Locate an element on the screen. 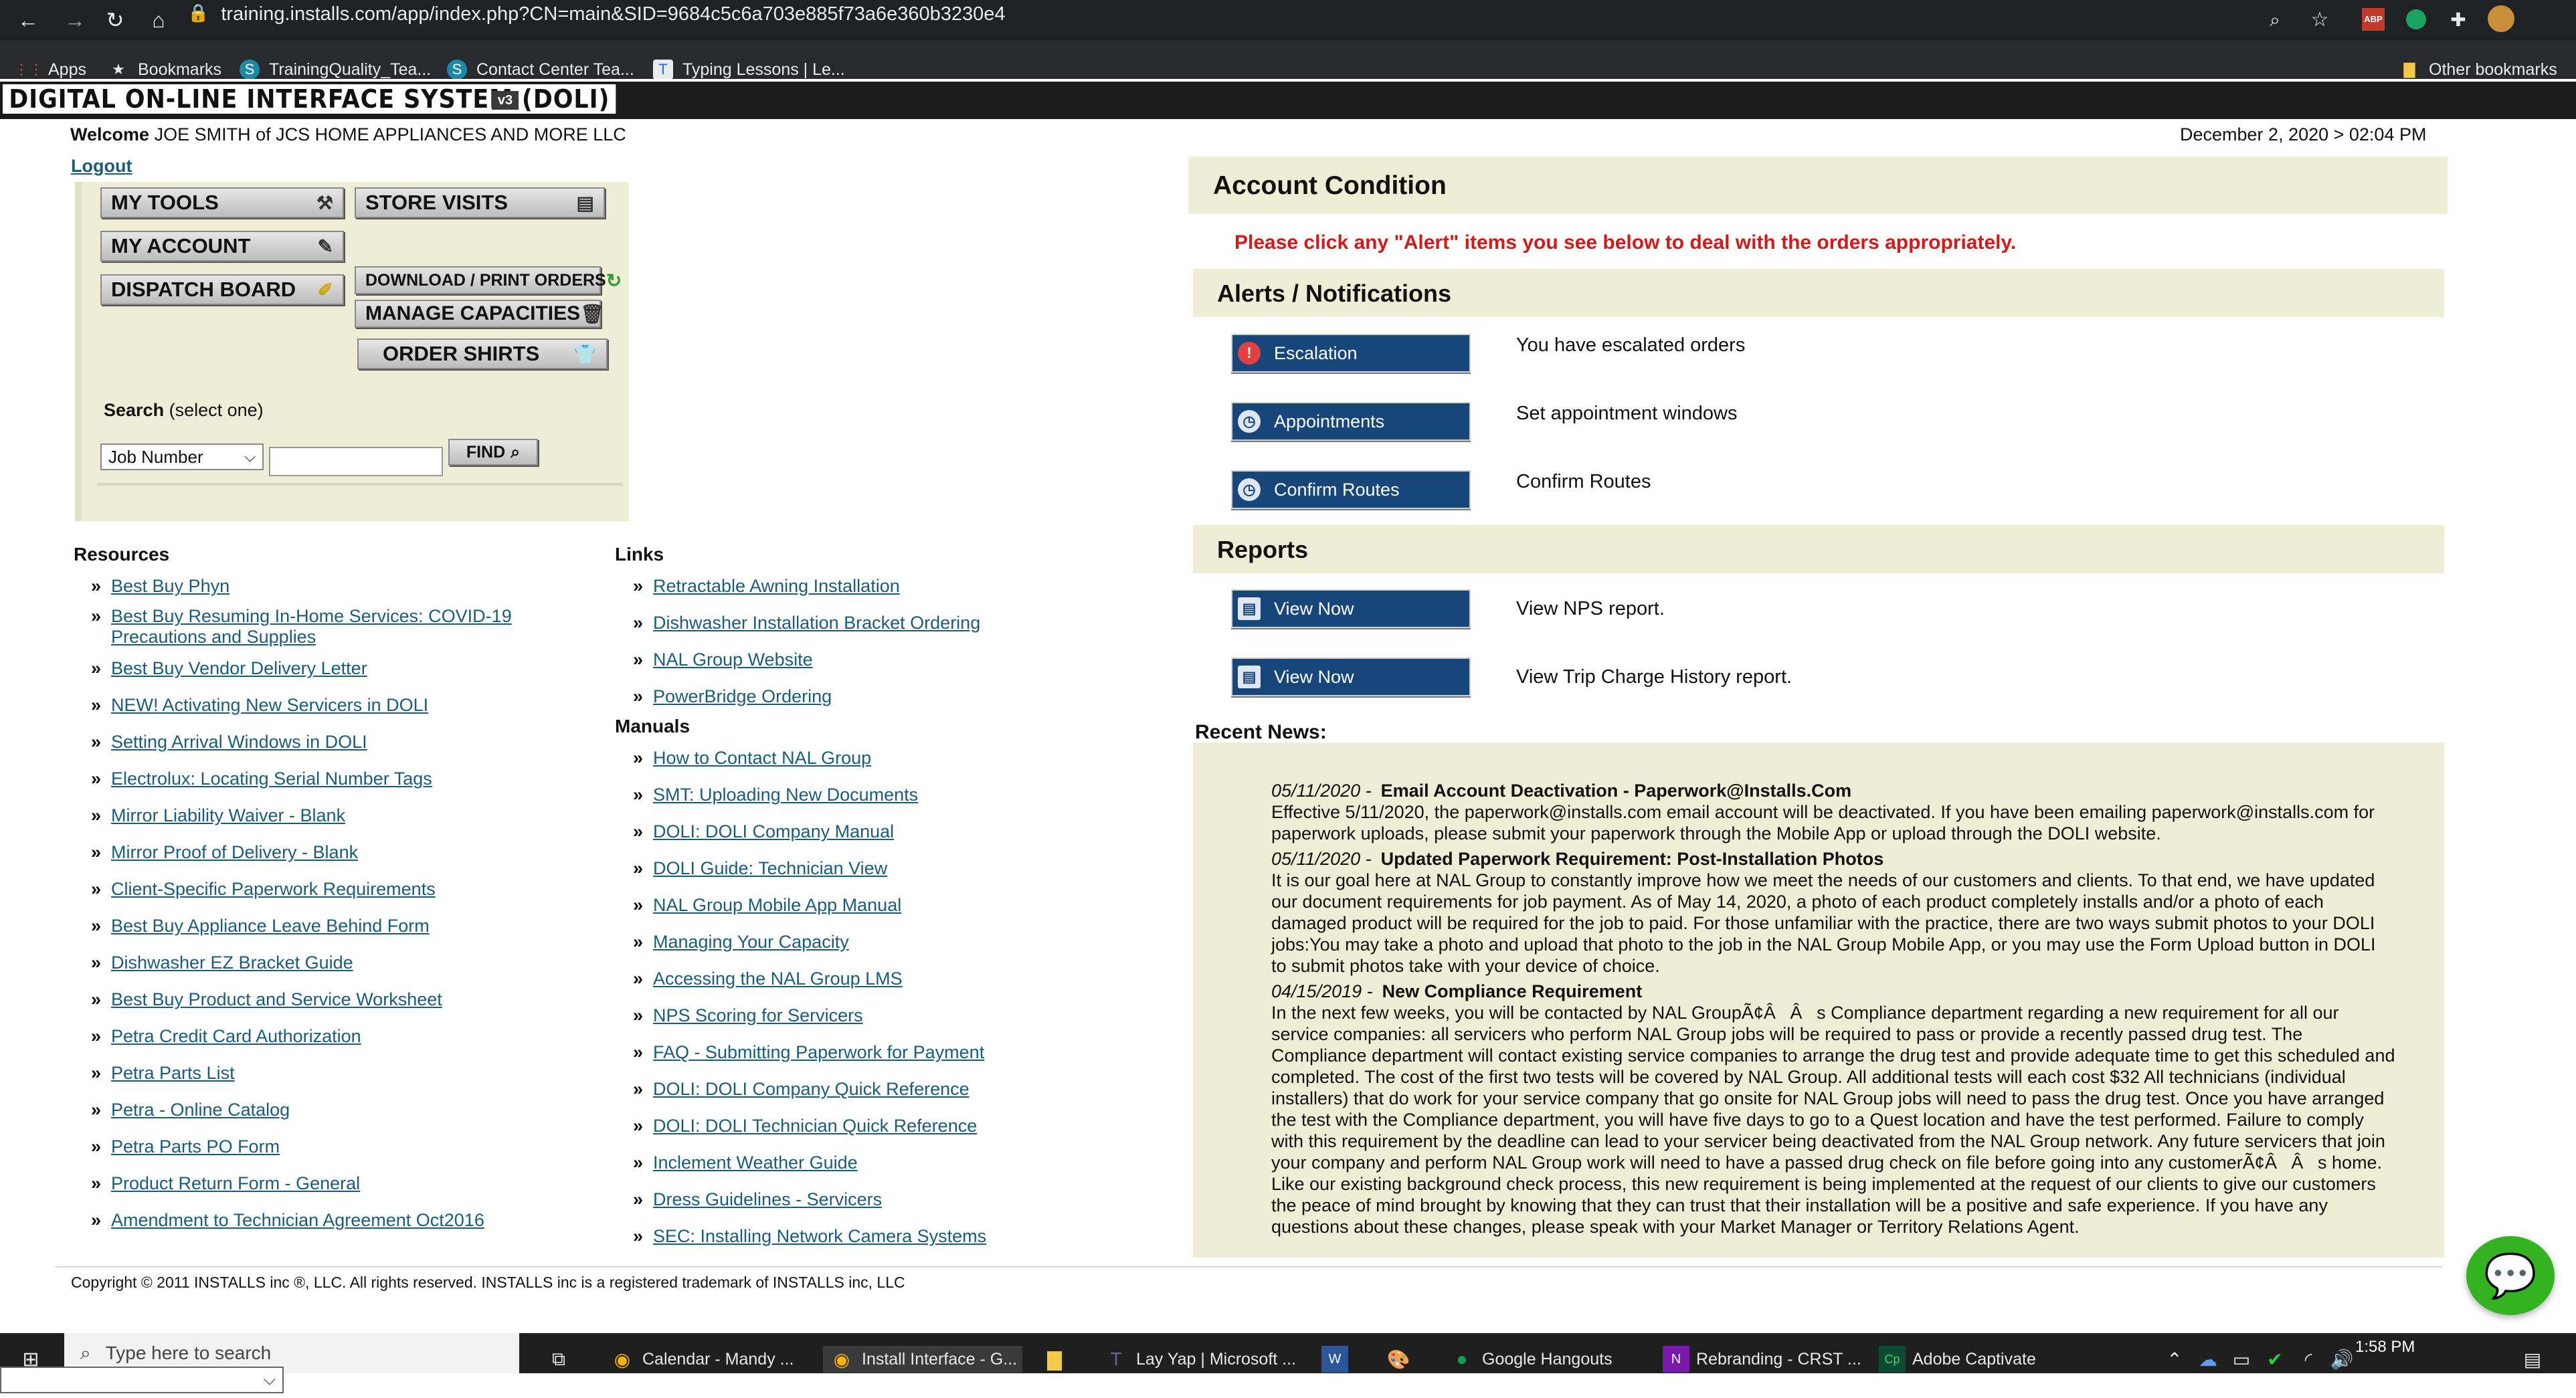 This screenshot has height=1398, width=2576. manual-item: » Accessing the NAL Group LMS is located at coordinates (768, 978).